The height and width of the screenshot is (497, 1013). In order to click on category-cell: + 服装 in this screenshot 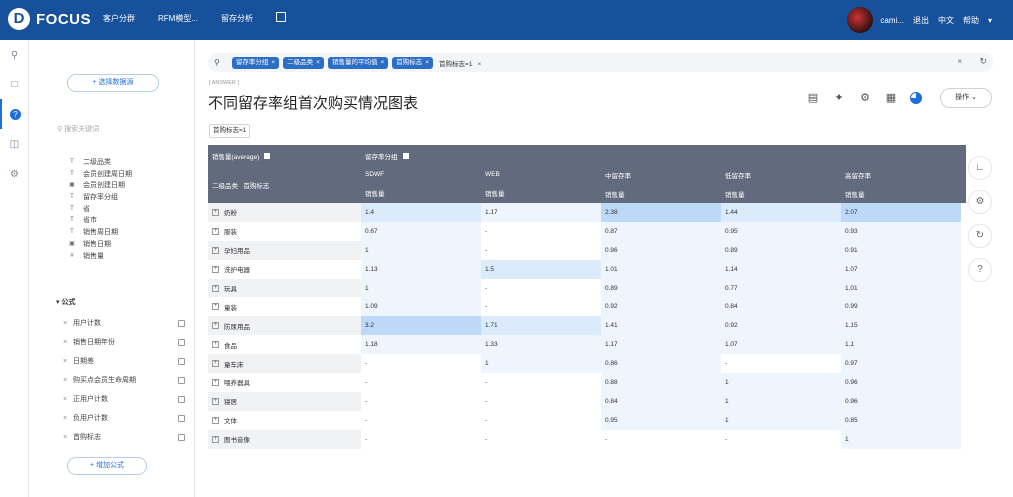, I will do `click(284, 231)`.